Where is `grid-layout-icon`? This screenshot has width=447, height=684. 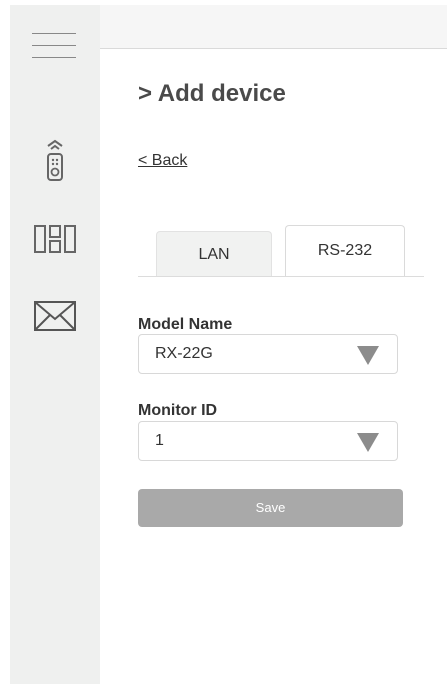
grid-layout-icon is located at coordinates (55, 239).